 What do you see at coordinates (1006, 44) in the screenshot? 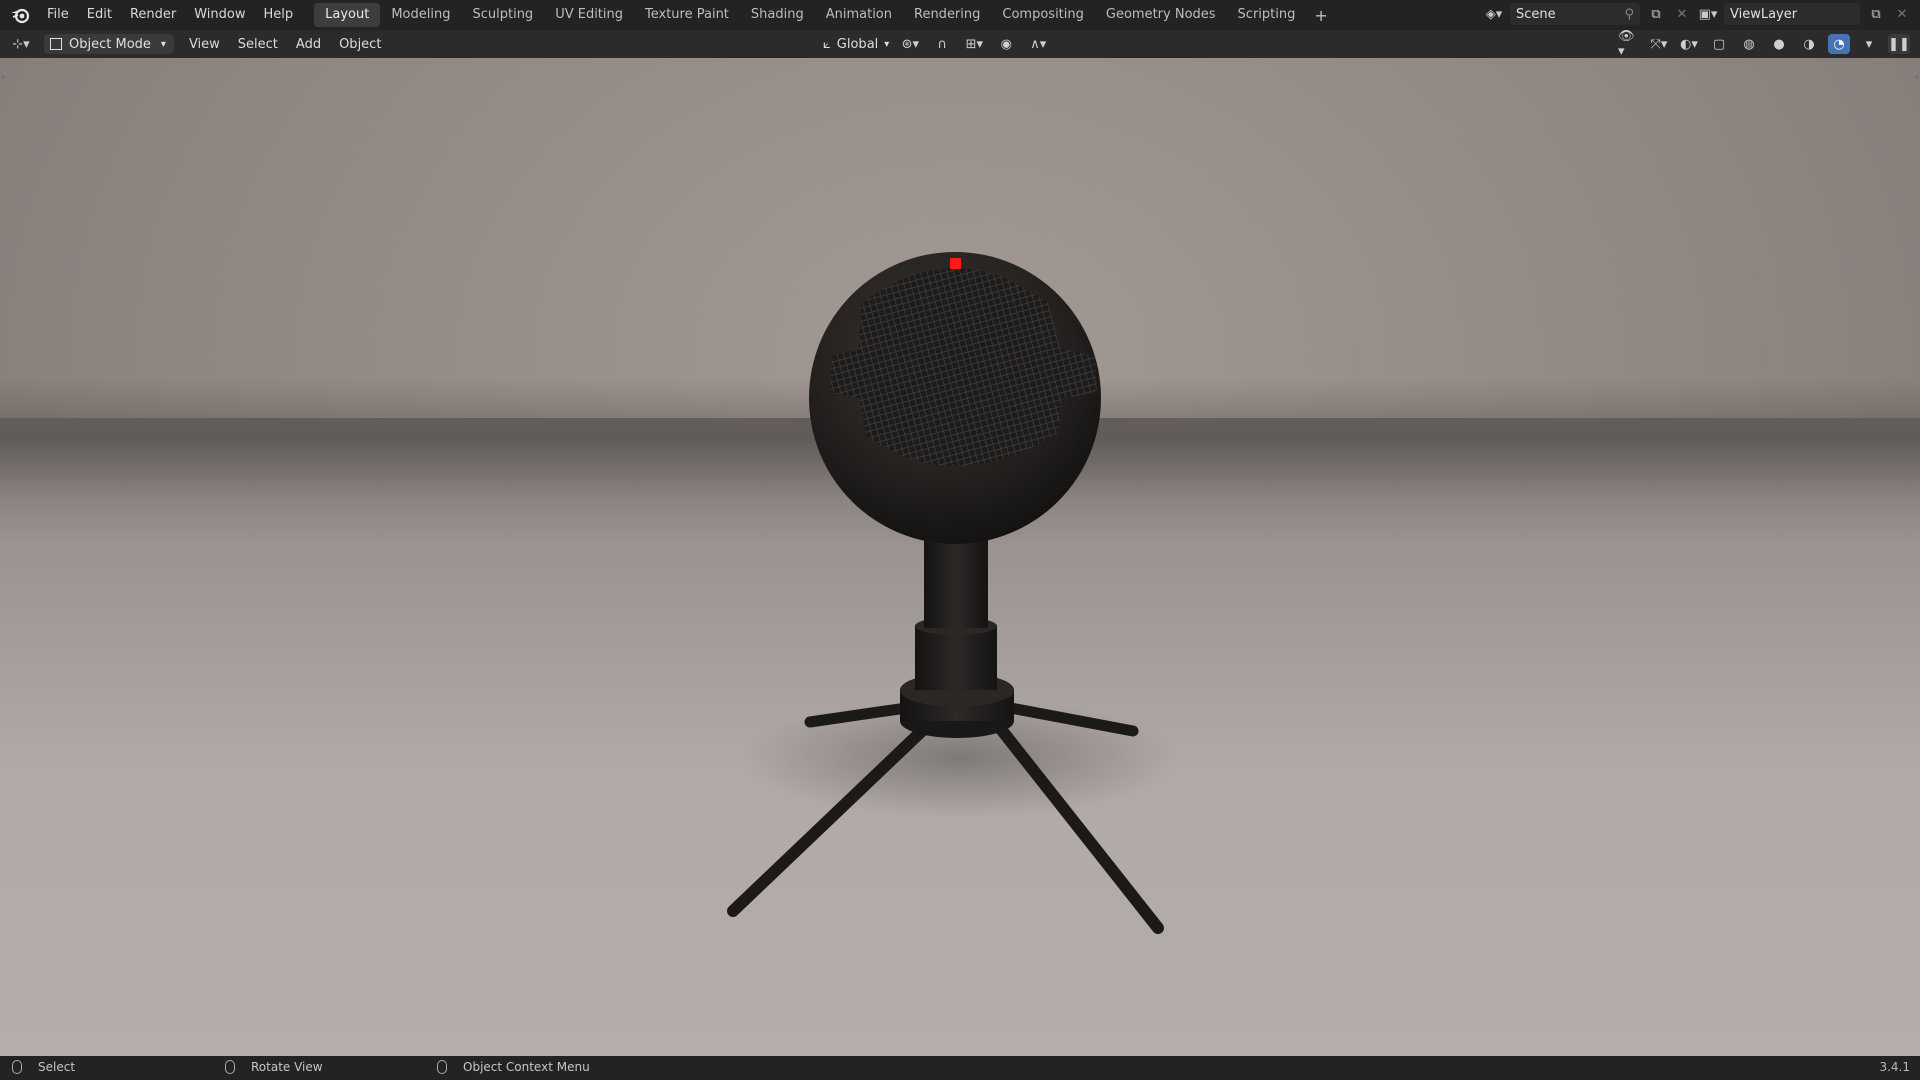
I see `proportional-edit-icon: ◉` at bounding box center [1006, 44].